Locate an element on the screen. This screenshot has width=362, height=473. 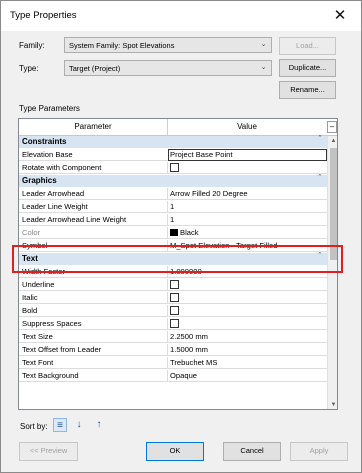
param-value: Project Base Point is located at coordinates (201, 154).